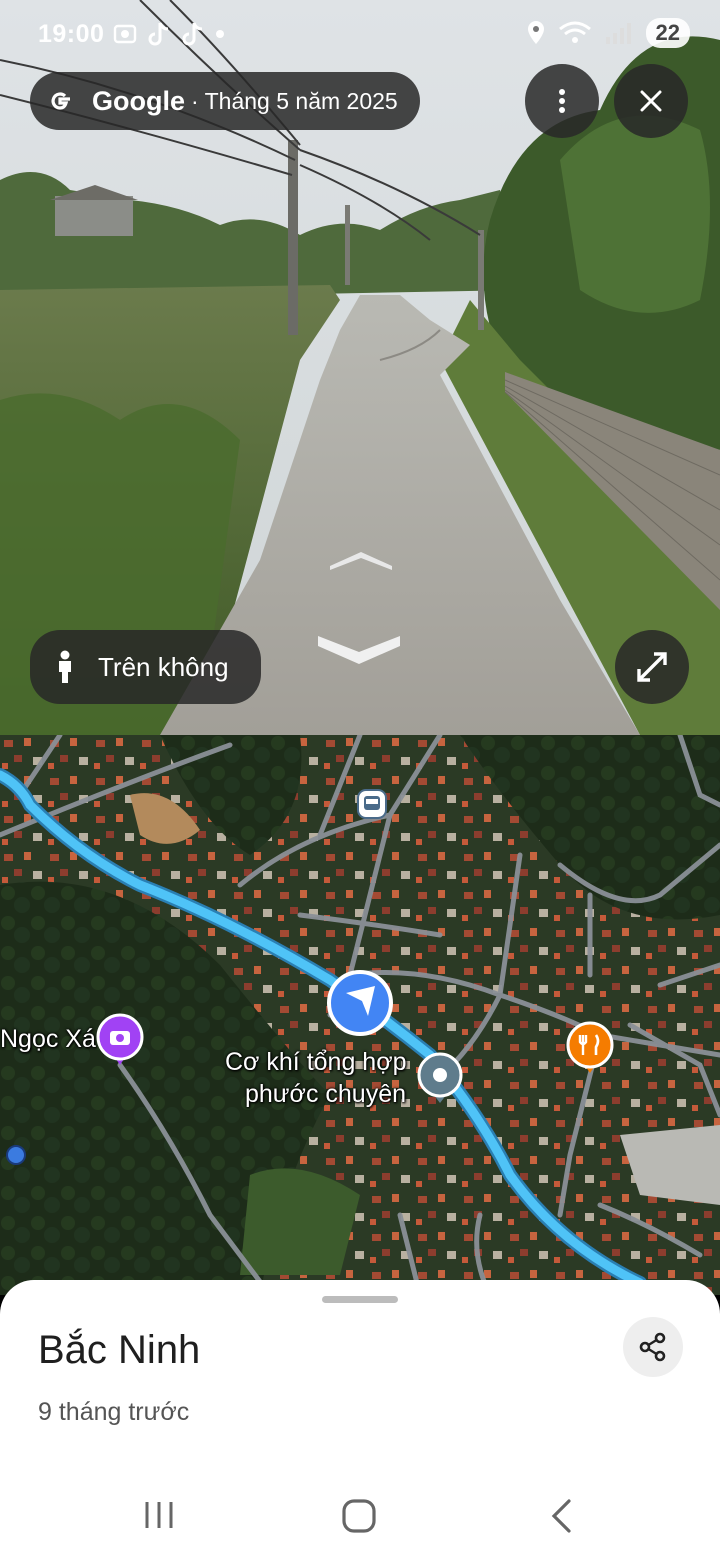 This screenshot has height=1560, width=720. I want to click on share-button, so click(653, 1347).